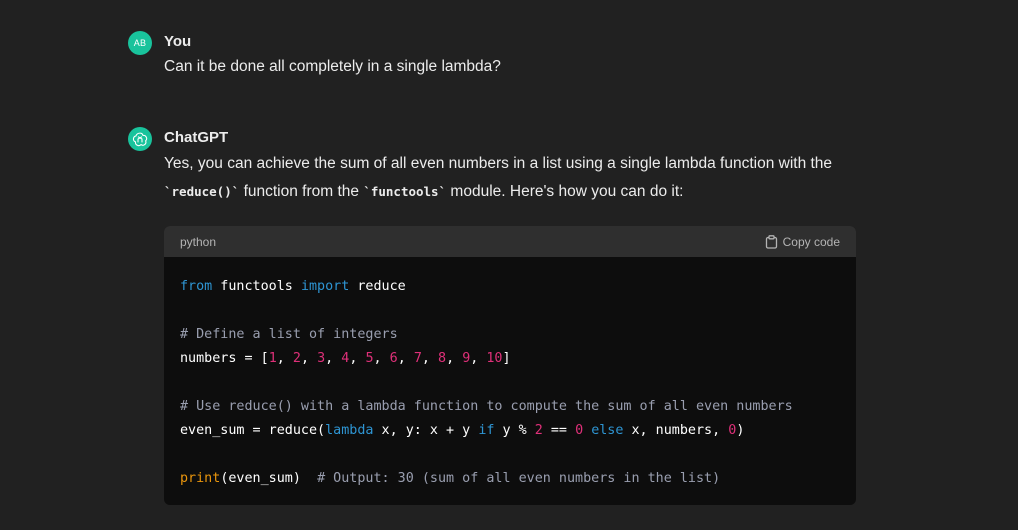 This screenshot has height=530, width=1018. What do you see at coordinates (224, 358) in the screenshot?
I see `code-token: numbers = [` at bounding box center [224, 358].